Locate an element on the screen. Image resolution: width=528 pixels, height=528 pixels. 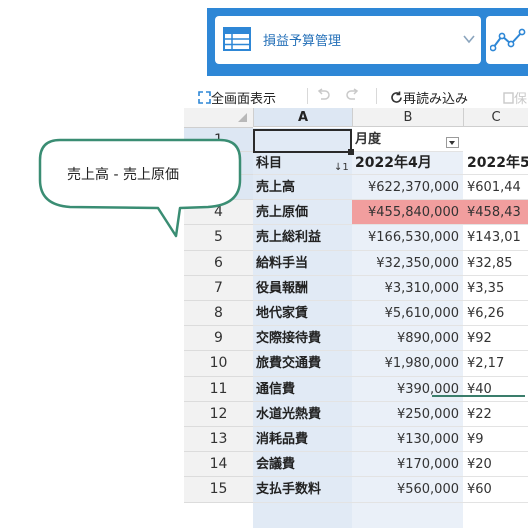
callout-bubble is located at coordinates (140, 188).